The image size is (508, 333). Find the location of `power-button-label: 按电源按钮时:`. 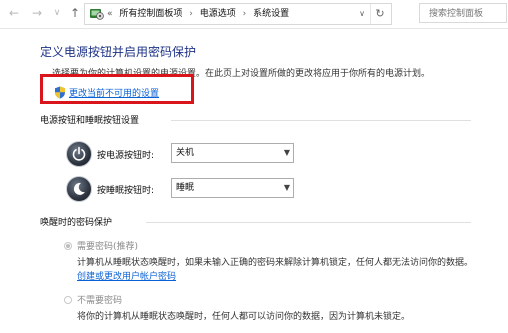

power-button-label: 按电源按钮时: is located at coordinates (126, 156).